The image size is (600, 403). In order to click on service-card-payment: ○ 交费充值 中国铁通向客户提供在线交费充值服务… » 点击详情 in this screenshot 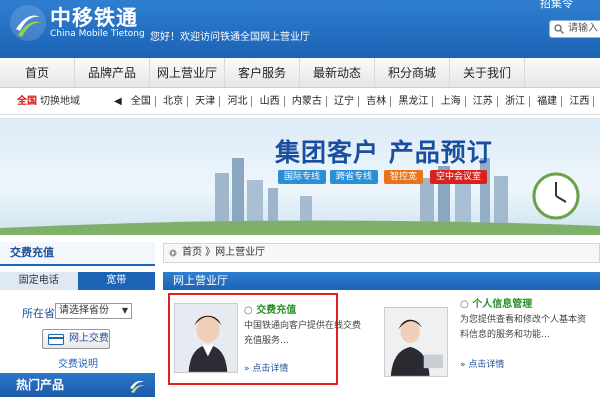, I will do `click(264, 339)`.